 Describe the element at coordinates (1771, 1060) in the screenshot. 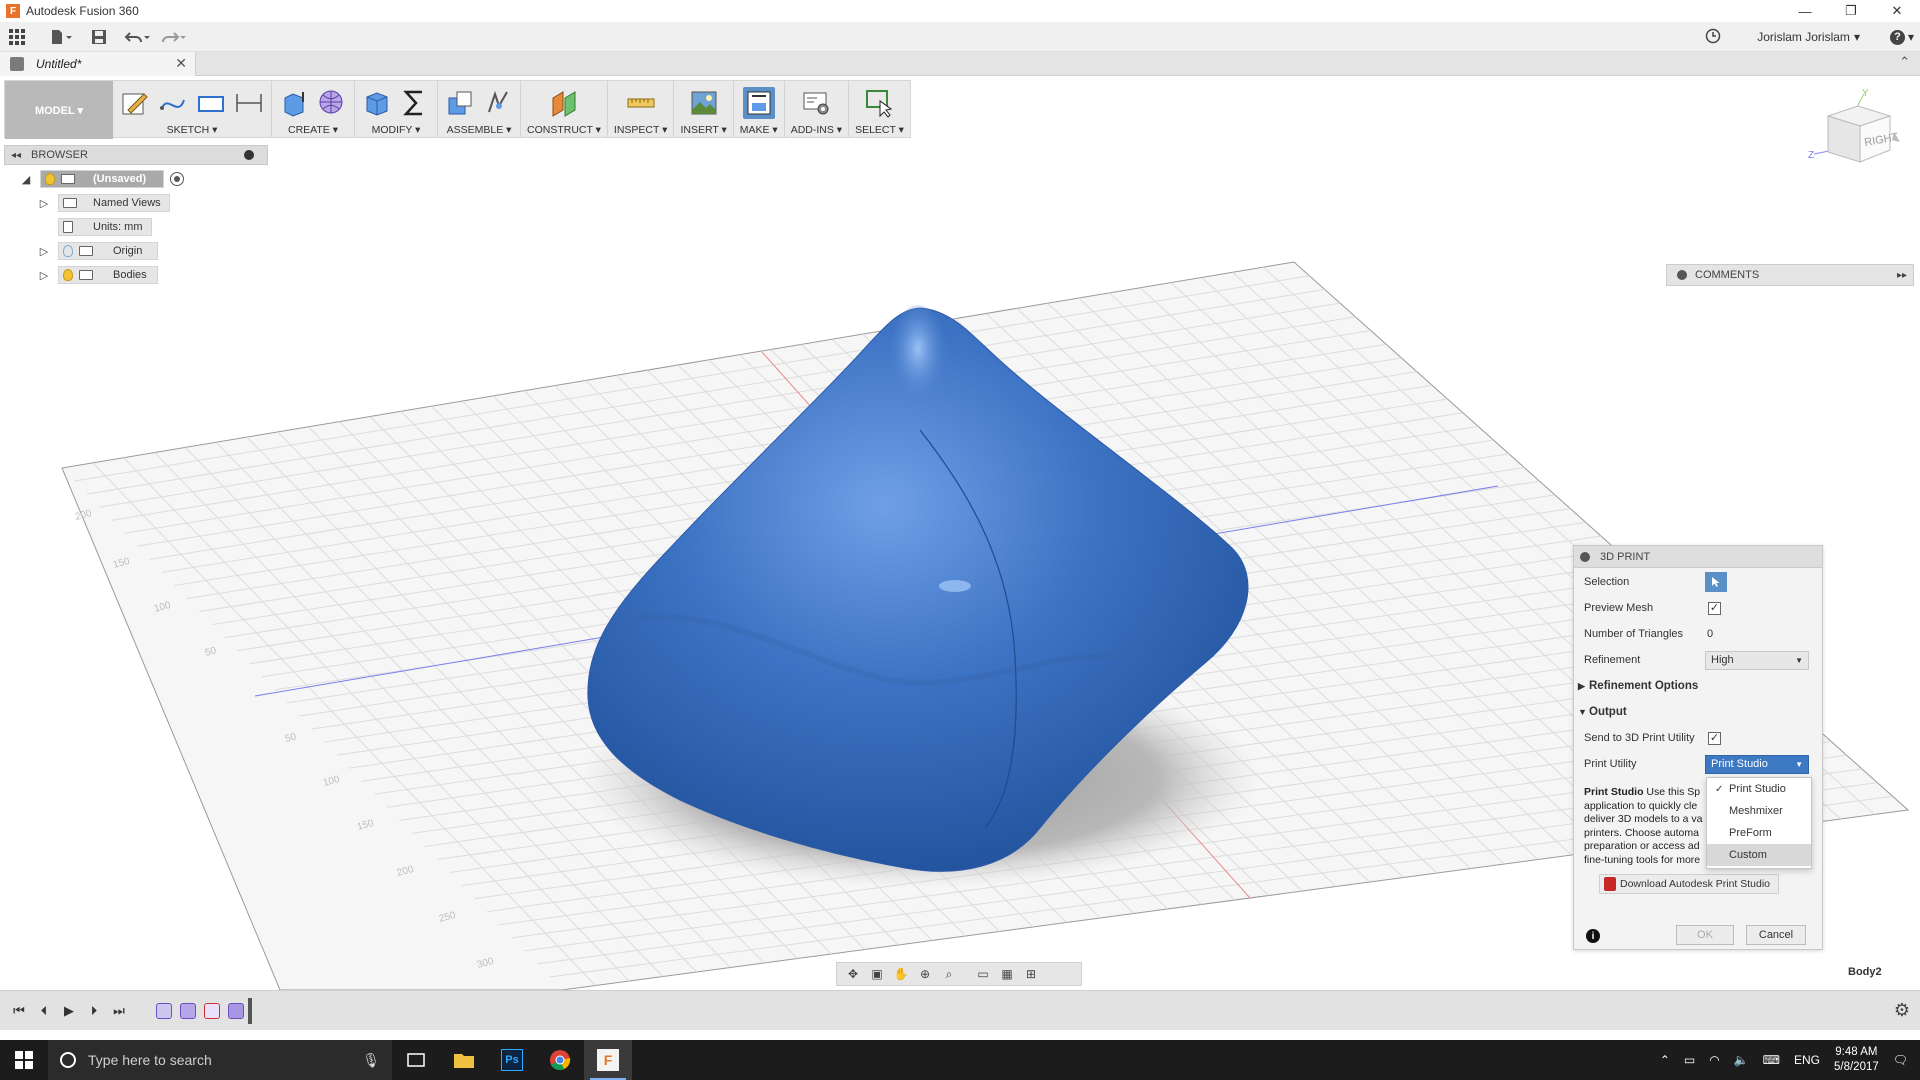

I see `keyboard-icon: ⌨` at that location.